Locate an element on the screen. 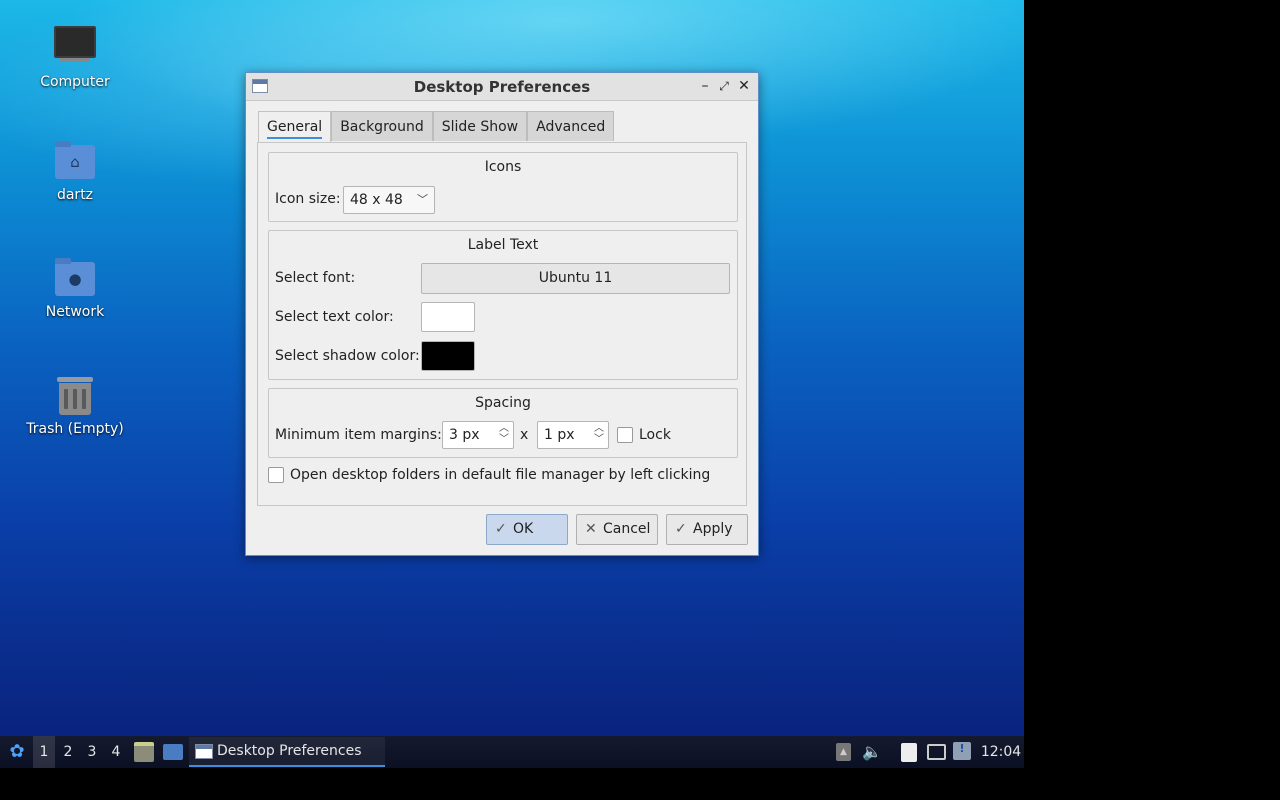 This screenshot has height=800, width=1280. screen-border-bottom is located at coordinates (512, 784).